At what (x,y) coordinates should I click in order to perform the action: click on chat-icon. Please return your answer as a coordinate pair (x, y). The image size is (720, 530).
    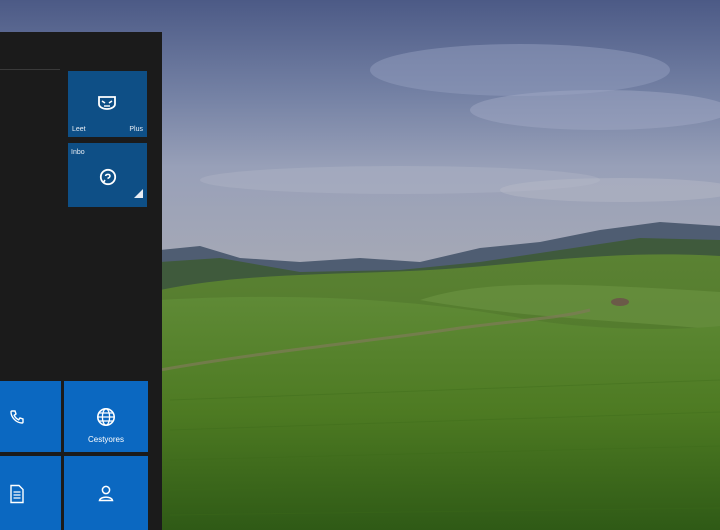
    Looking at the image, I should click on (108, 179).